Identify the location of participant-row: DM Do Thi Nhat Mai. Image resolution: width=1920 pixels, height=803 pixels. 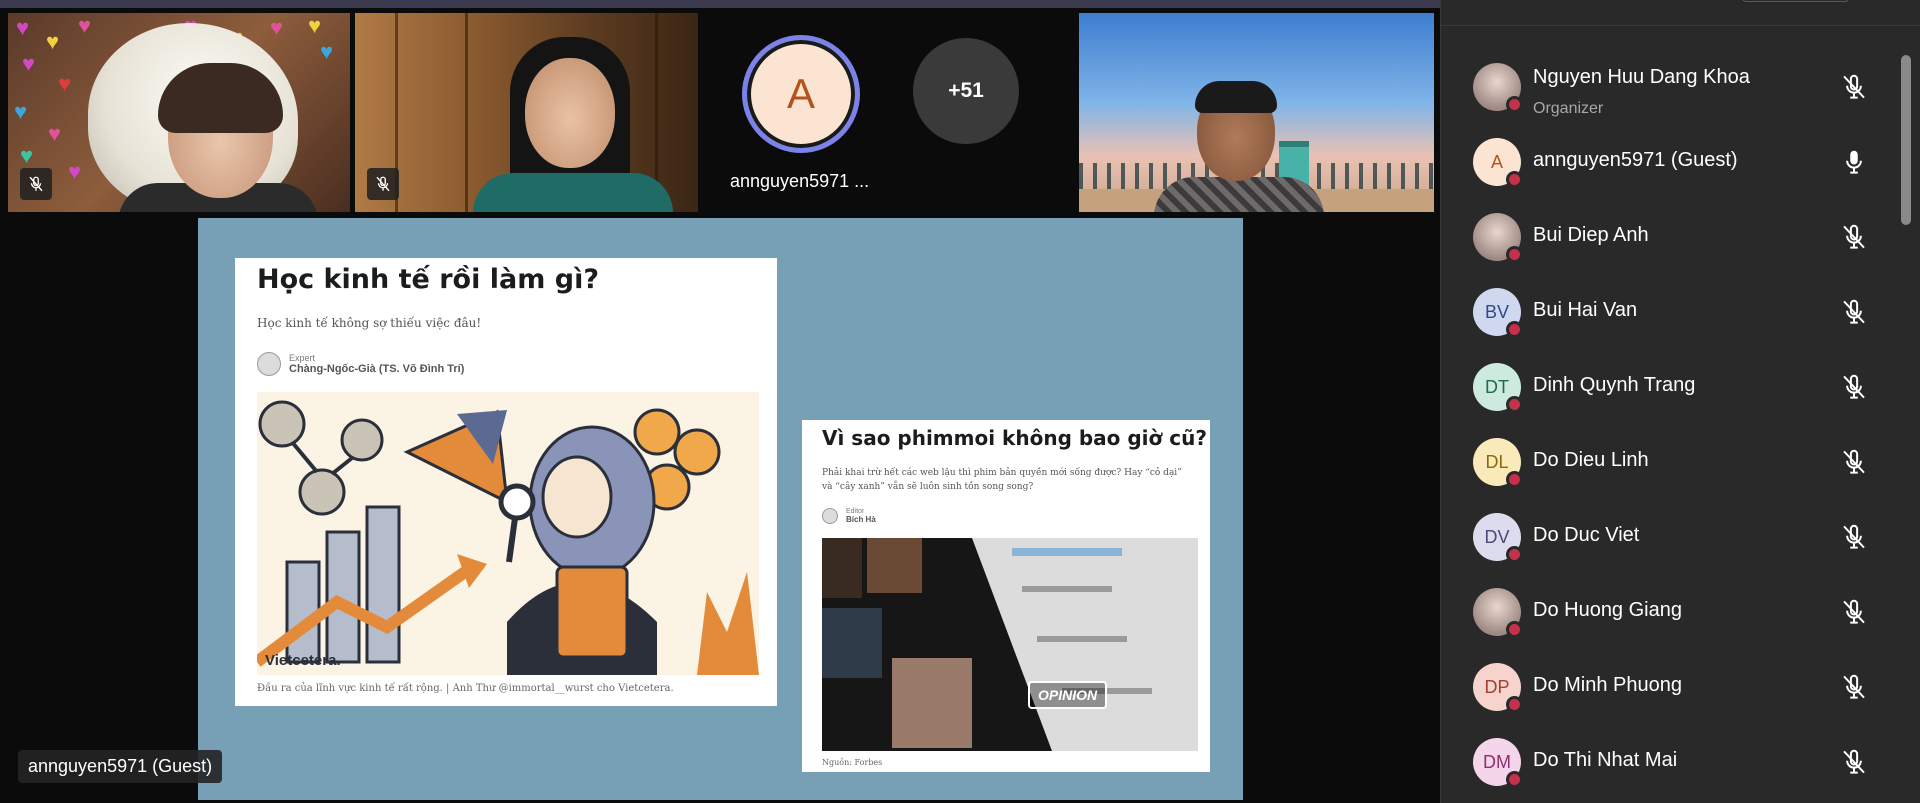
(1671, 763).